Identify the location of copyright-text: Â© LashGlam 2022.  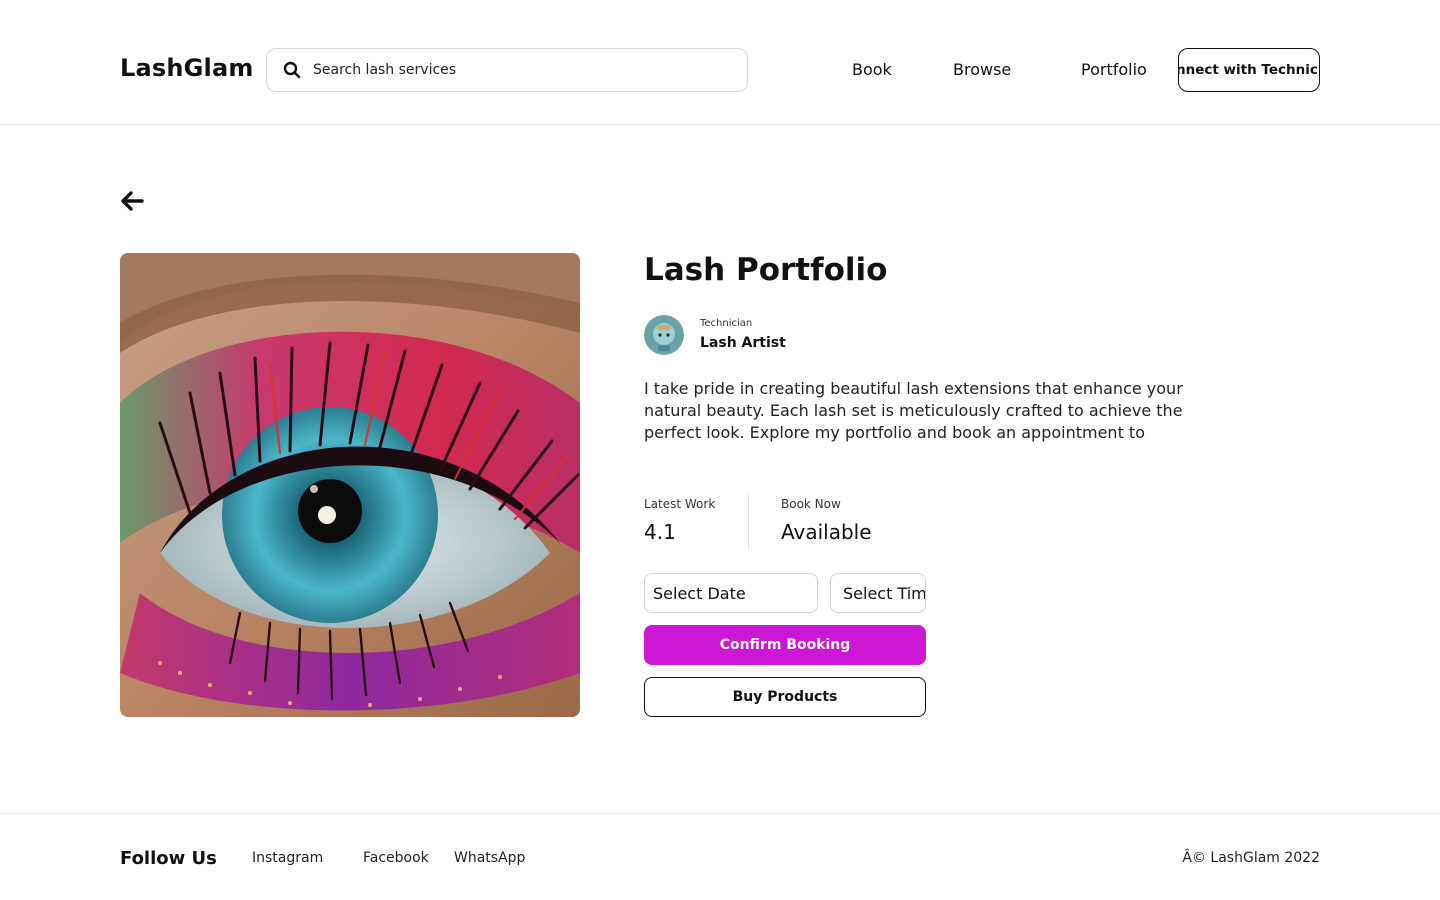
(1251, 858).